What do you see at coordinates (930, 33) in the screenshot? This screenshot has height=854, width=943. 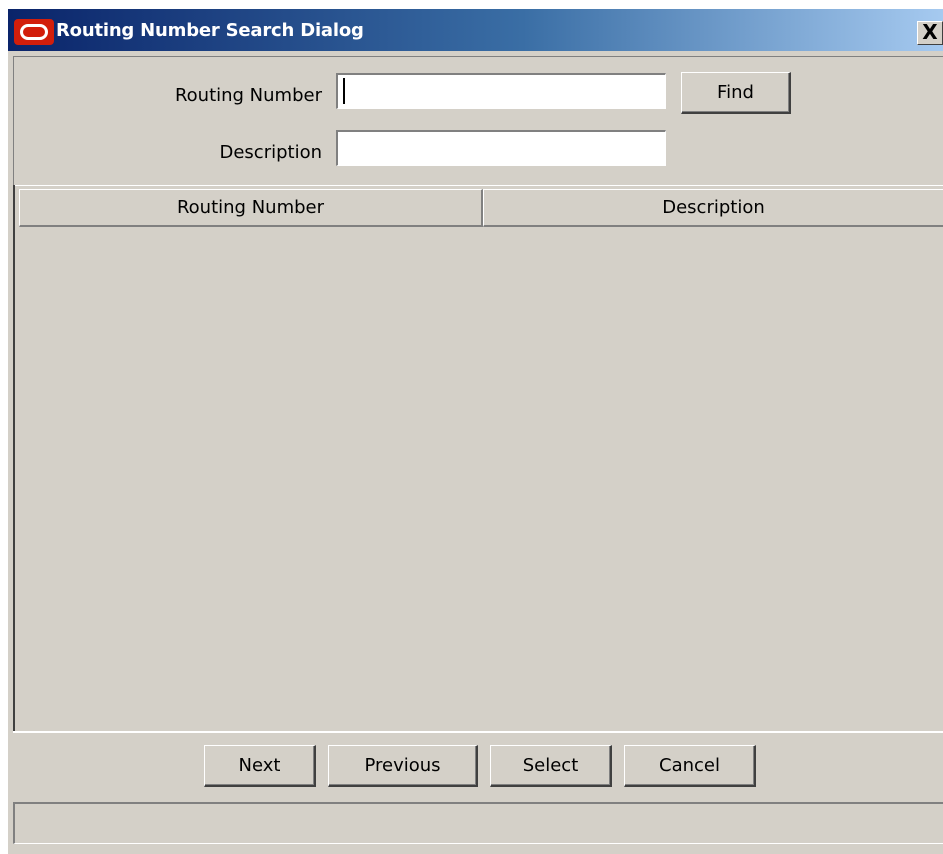 I see `close-button: X` at bounding box center [930, 33].